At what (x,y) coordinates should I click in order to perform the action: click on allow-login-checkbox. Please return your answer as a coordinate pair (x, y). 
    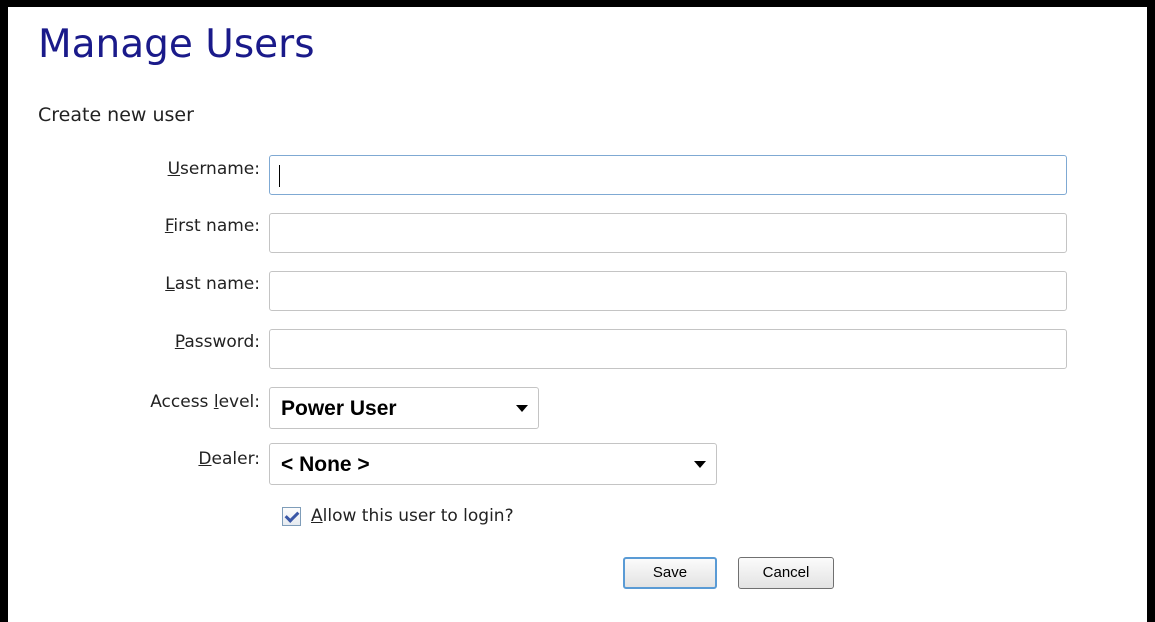
    Looking at the image, I should click on (291, 516).